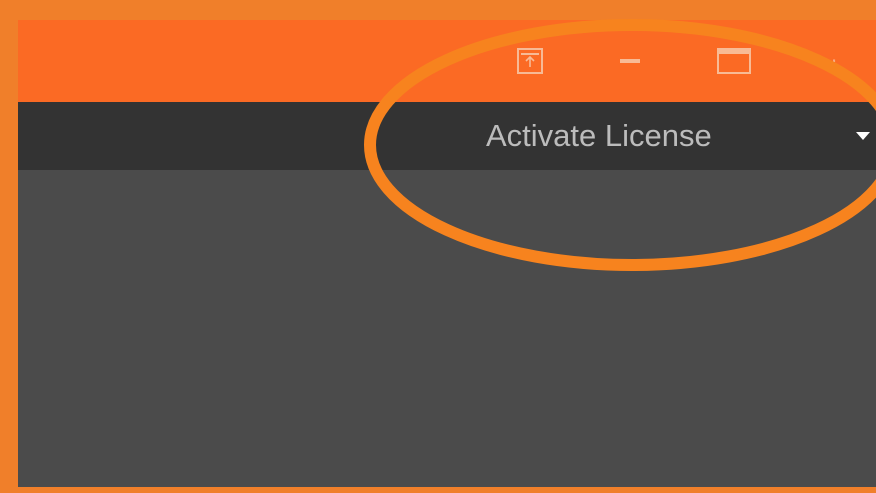 The height and width of the screenshot is (493, 876). I want to click on minimize-button, so click(630, 61).